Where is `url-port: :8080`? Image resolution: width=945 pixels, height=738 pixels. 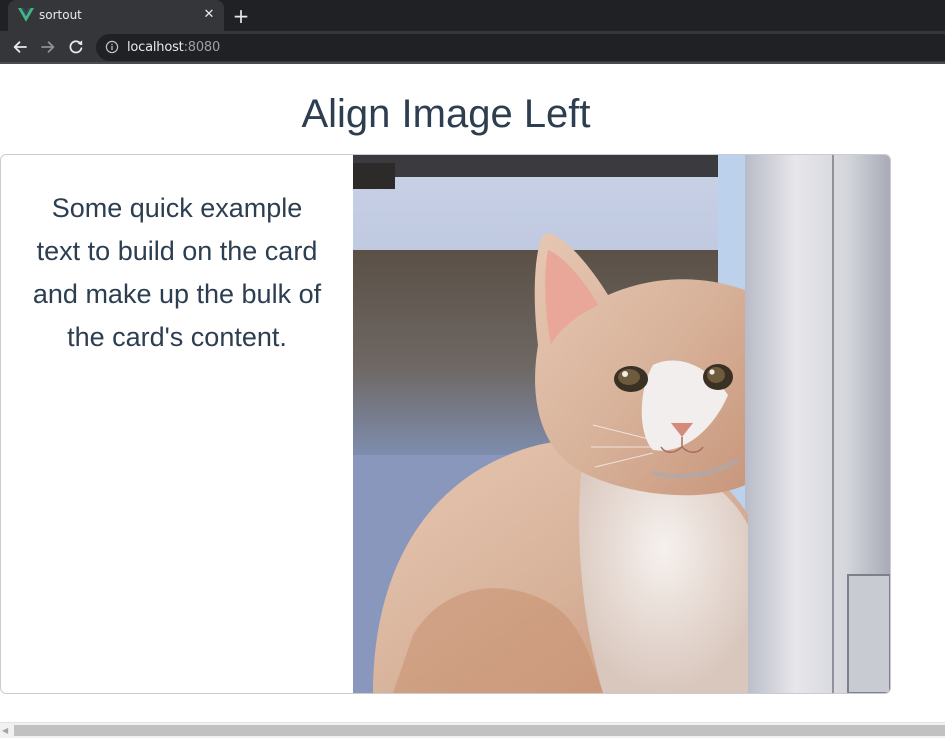
url-port: :8080 is located at coordinates (202, 47).